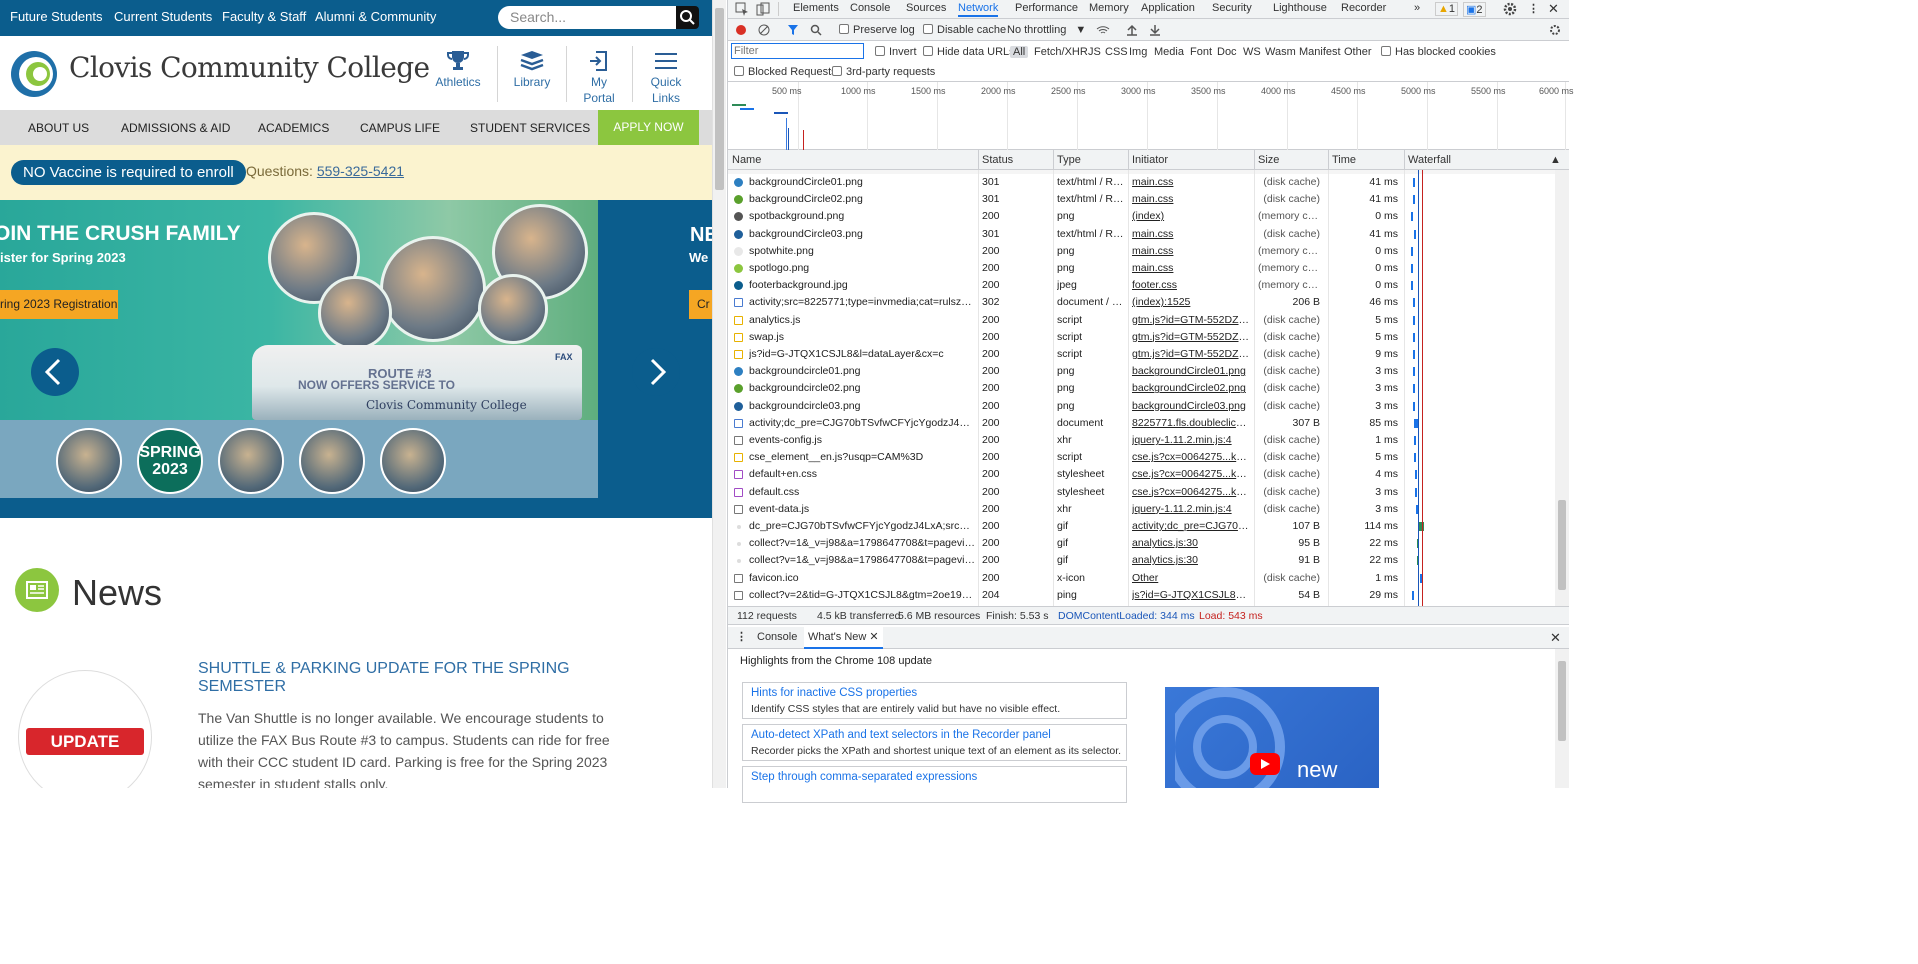  What do you see at coordinates (978, 8) in the screenshot?
I see `tab-network: Network` at bounding box center [978, 8].